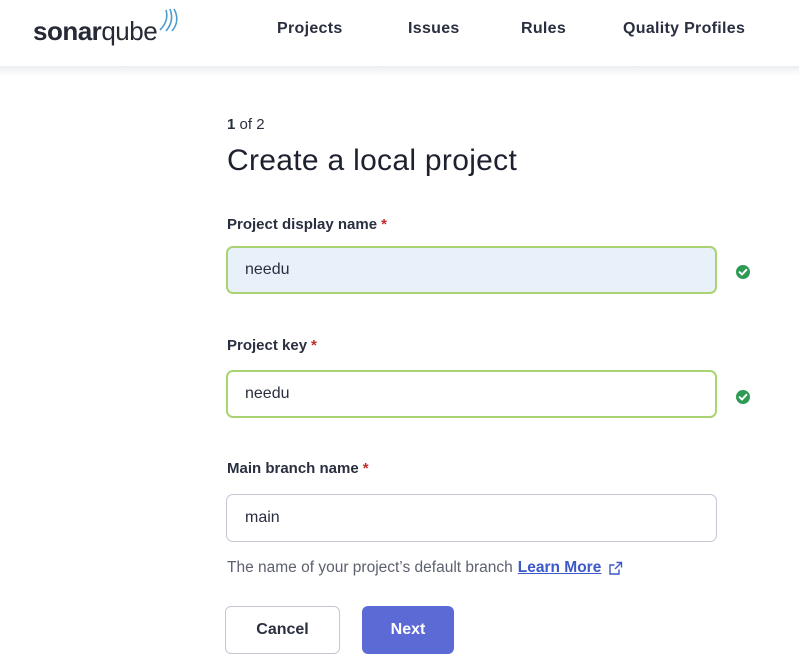 The height and width of the screenshot is (654, 799). What do you see at coordinates (267, 345) in the screenshot?
I see `project-key-label-text: Project key` at bounding box center [267, 345].